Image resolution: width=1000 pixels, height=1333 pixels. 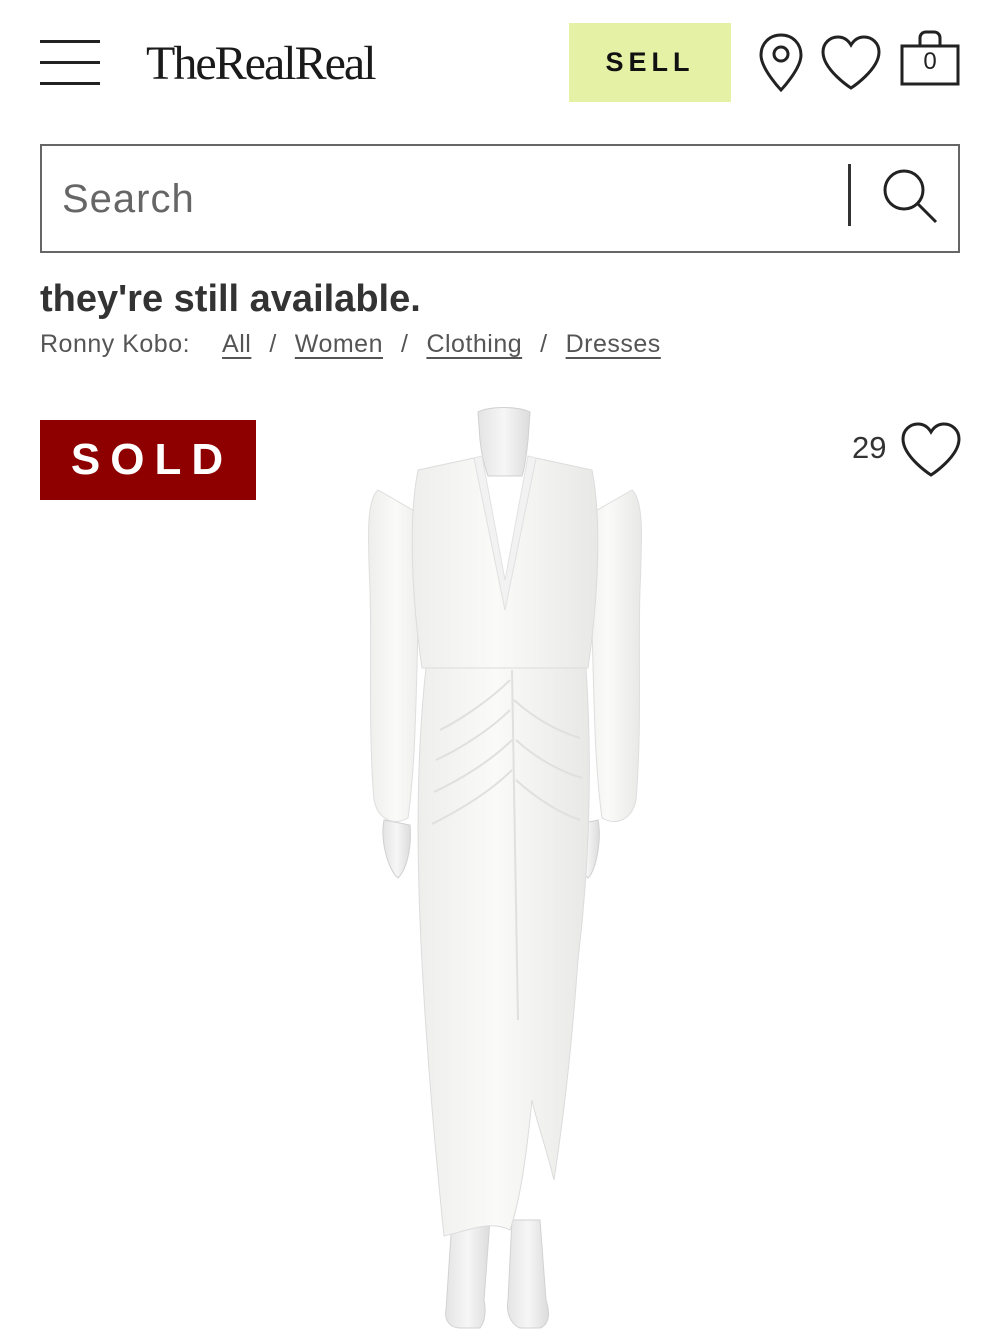 What do you see at coordinates (869, 447) in the screenshot?
I see `like-count: 29` at bounding box center [869, 447].